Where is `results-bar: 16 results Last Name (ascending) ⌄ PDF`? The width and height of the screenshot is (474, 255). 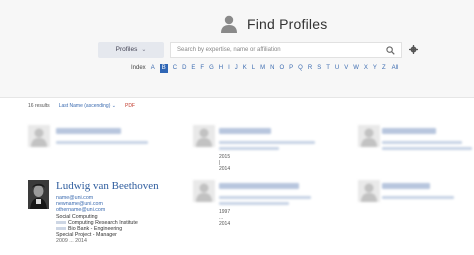 results-bar: 16 results Last Name (ascending) ⌄ PDF is located at coordinates (81, 105).